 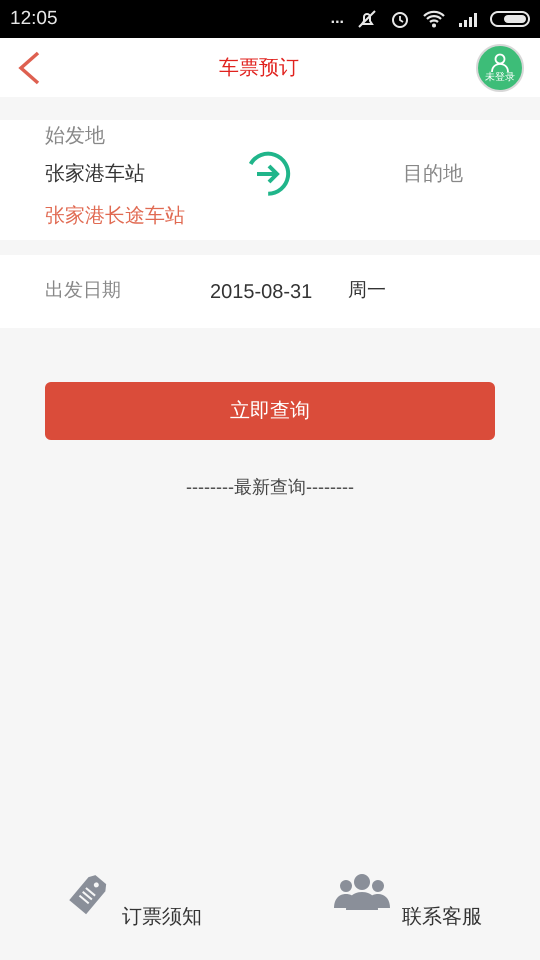 What do you see at coordinates (34, 18) in the screenshot?
I see `status-time: 12:05` at bounding box center [34, 18].